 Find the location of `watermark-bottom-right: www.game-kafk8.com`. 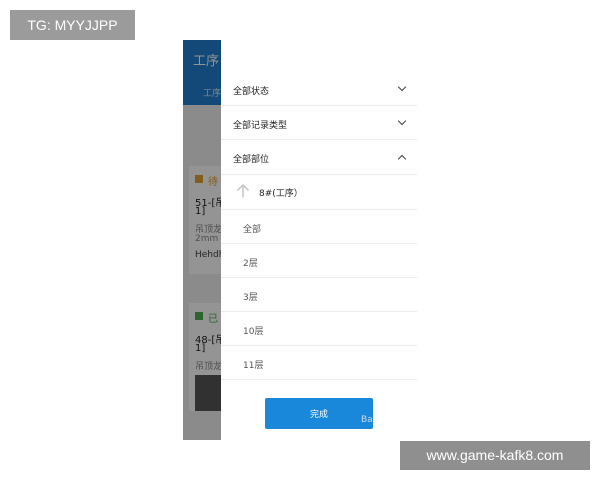

watermark-bottom-right: www.game-kafk8.com is located at coordinates (495, 455).